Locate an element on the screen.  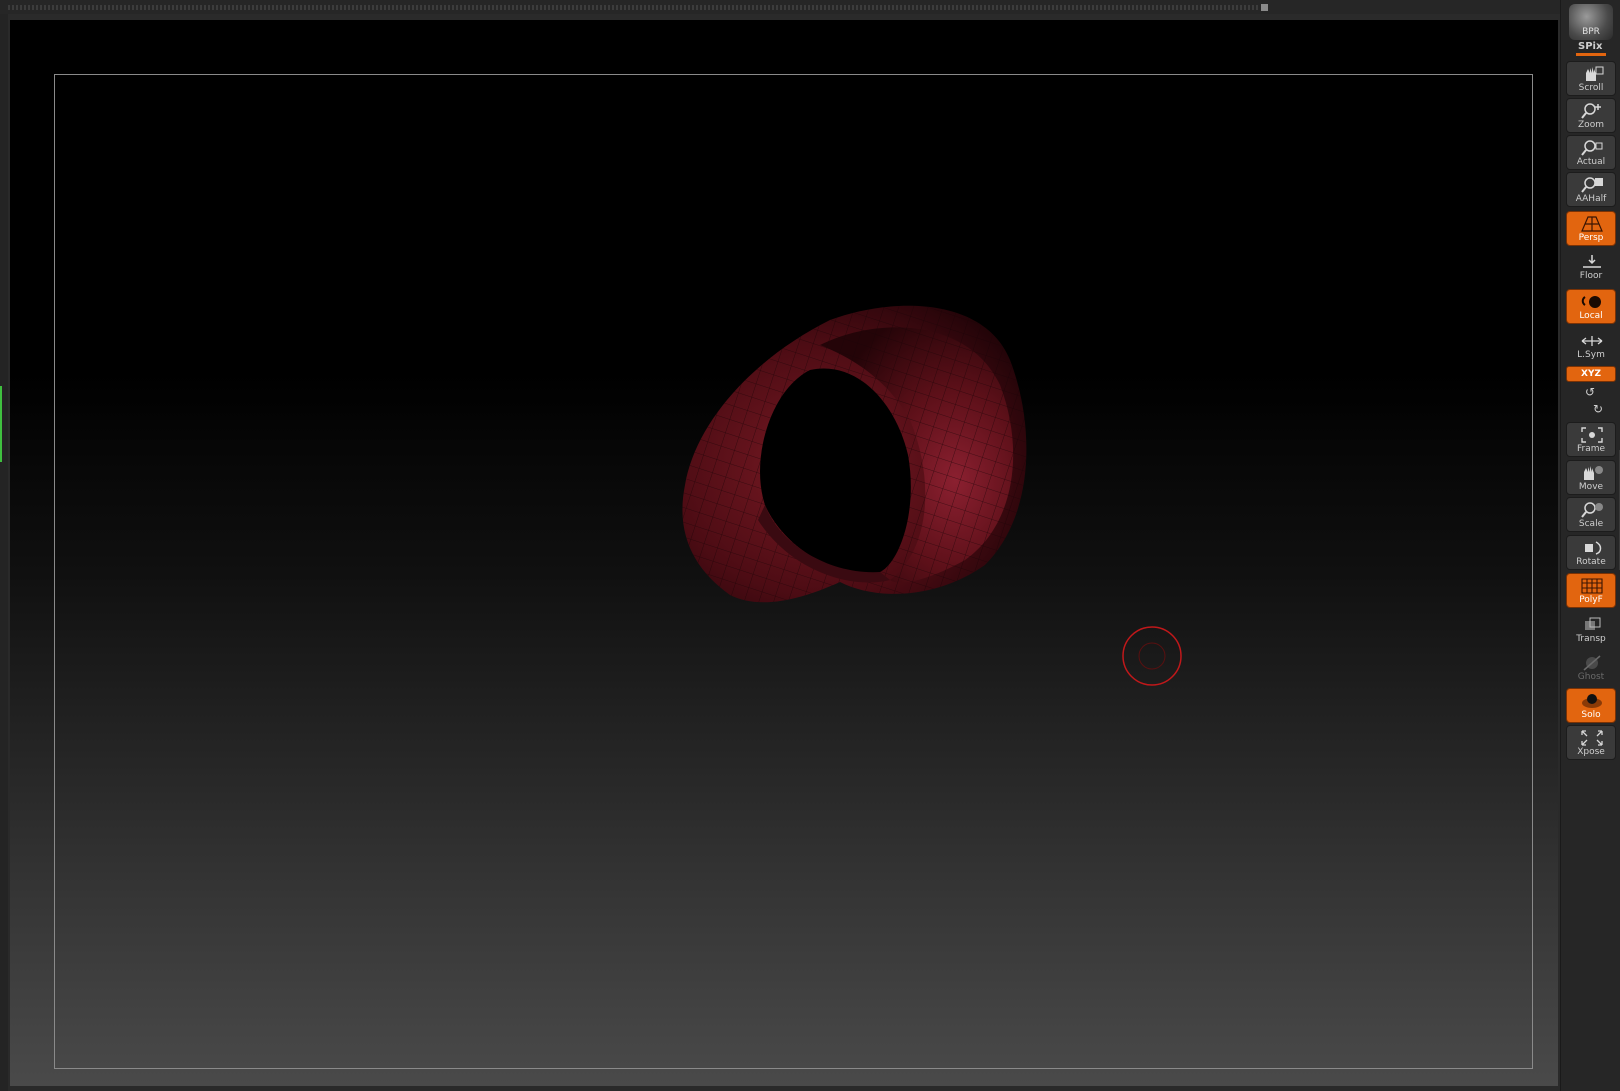
local-pivot-icon is located at coordinates (1591, 302).